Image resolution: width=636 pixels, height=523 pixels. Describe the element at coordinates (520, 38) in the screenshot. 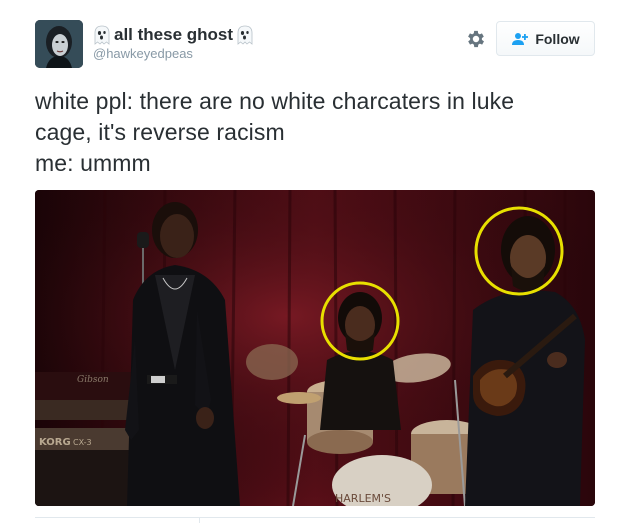

I see `add-user-icon` at that location.